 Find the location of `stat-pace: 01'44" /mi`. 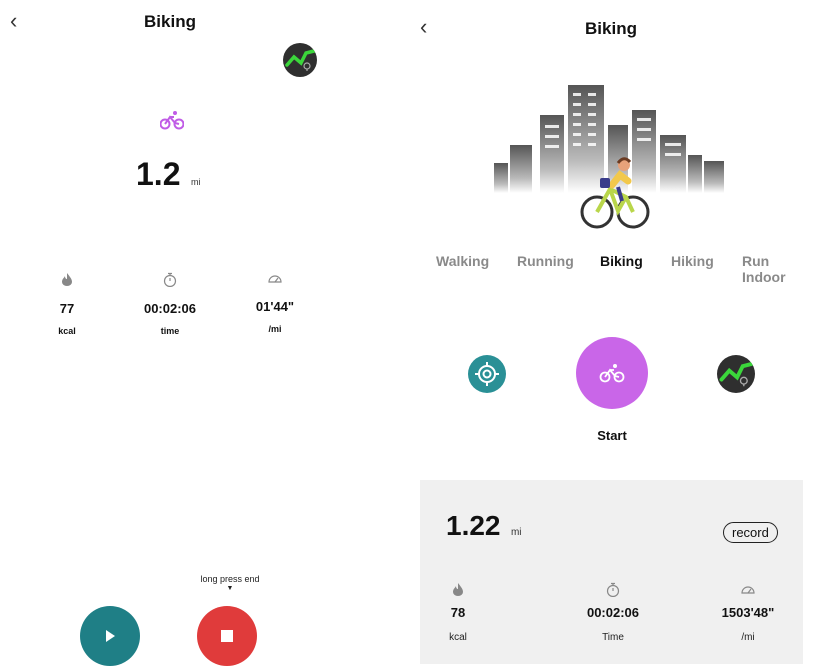

stat-pace: 01'44" /mi is located at coordinates (275, 303).